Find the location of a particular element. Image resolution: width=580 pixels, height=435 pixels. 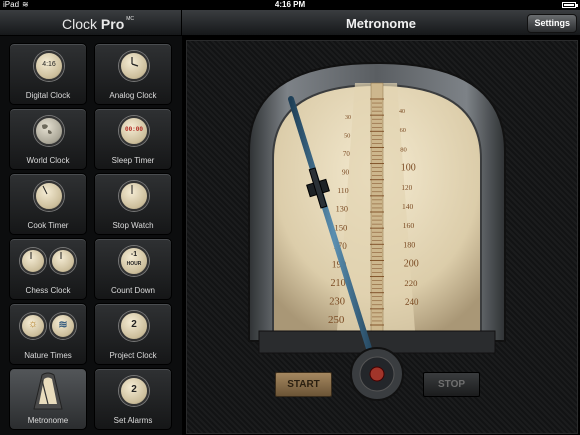

cook-timer-icon is located at coordinates (49, 196).